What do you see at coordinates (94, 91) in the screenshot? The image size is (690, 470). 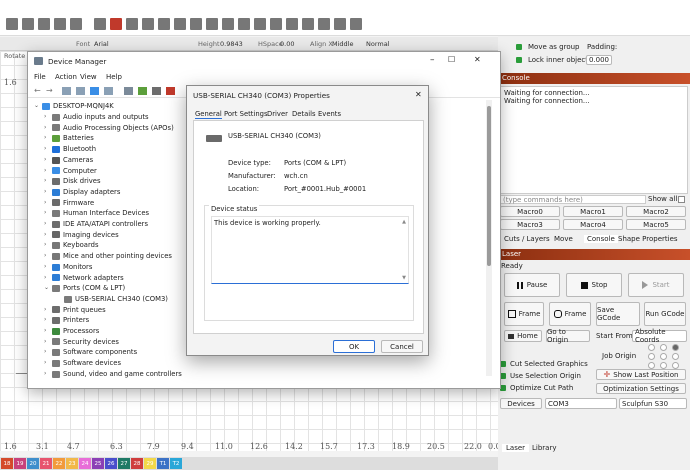 I see `help-icon` at bounding box center [94, 91].